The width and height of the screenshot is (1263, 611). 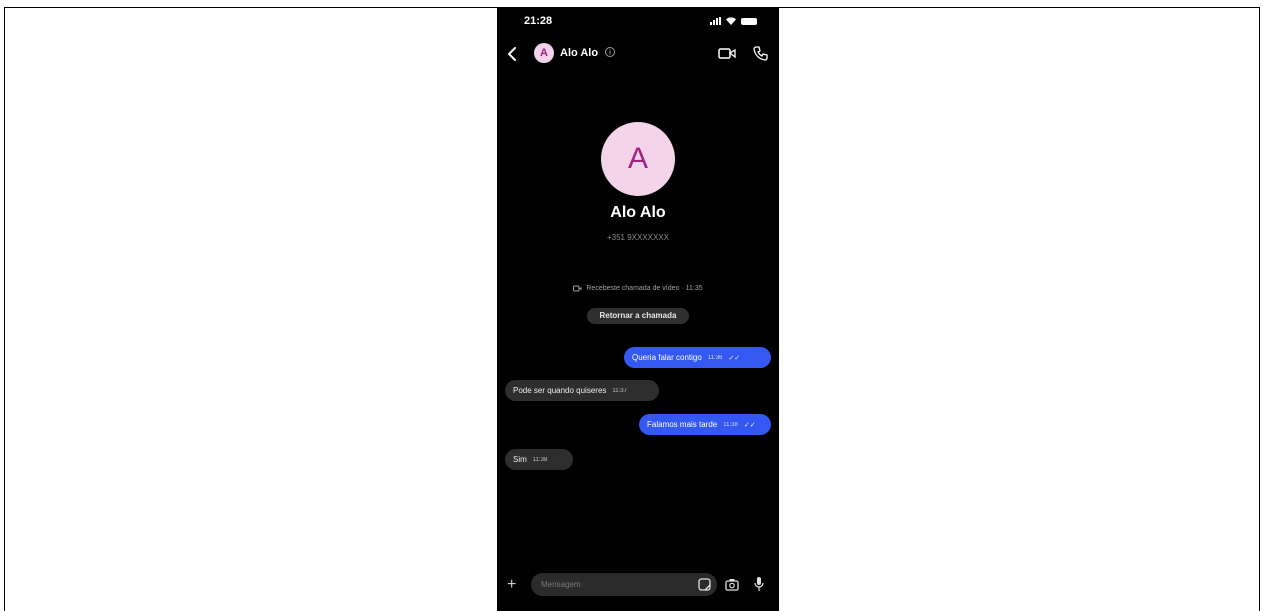 I want to click on message-bubble: Sim 11:38, so click(x=539, y=459).